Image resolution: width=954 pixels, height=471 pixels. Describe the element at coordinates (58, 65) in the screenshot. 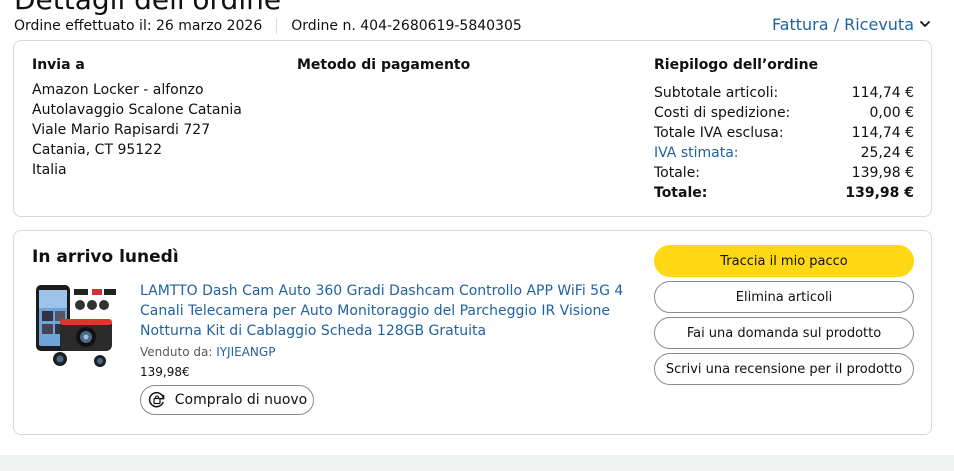

I see `shipping-heading: Invia a` at that location.